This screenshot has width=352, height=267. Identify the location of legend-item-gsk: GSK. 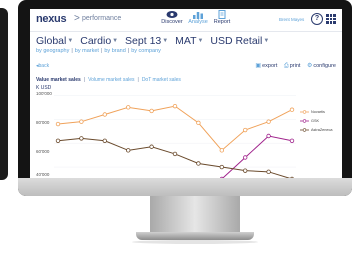
(316, 120).